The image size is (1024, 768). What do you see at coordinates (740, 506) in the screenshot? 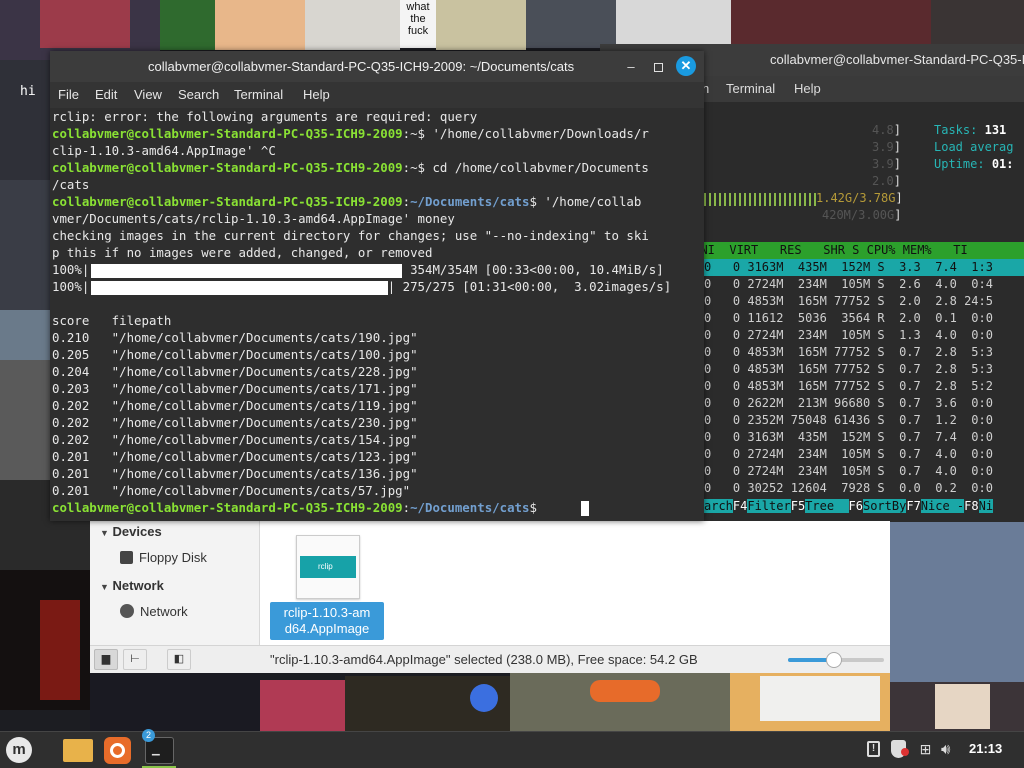
I see `htop-fkey: F4` at bounding box center [740, 506].